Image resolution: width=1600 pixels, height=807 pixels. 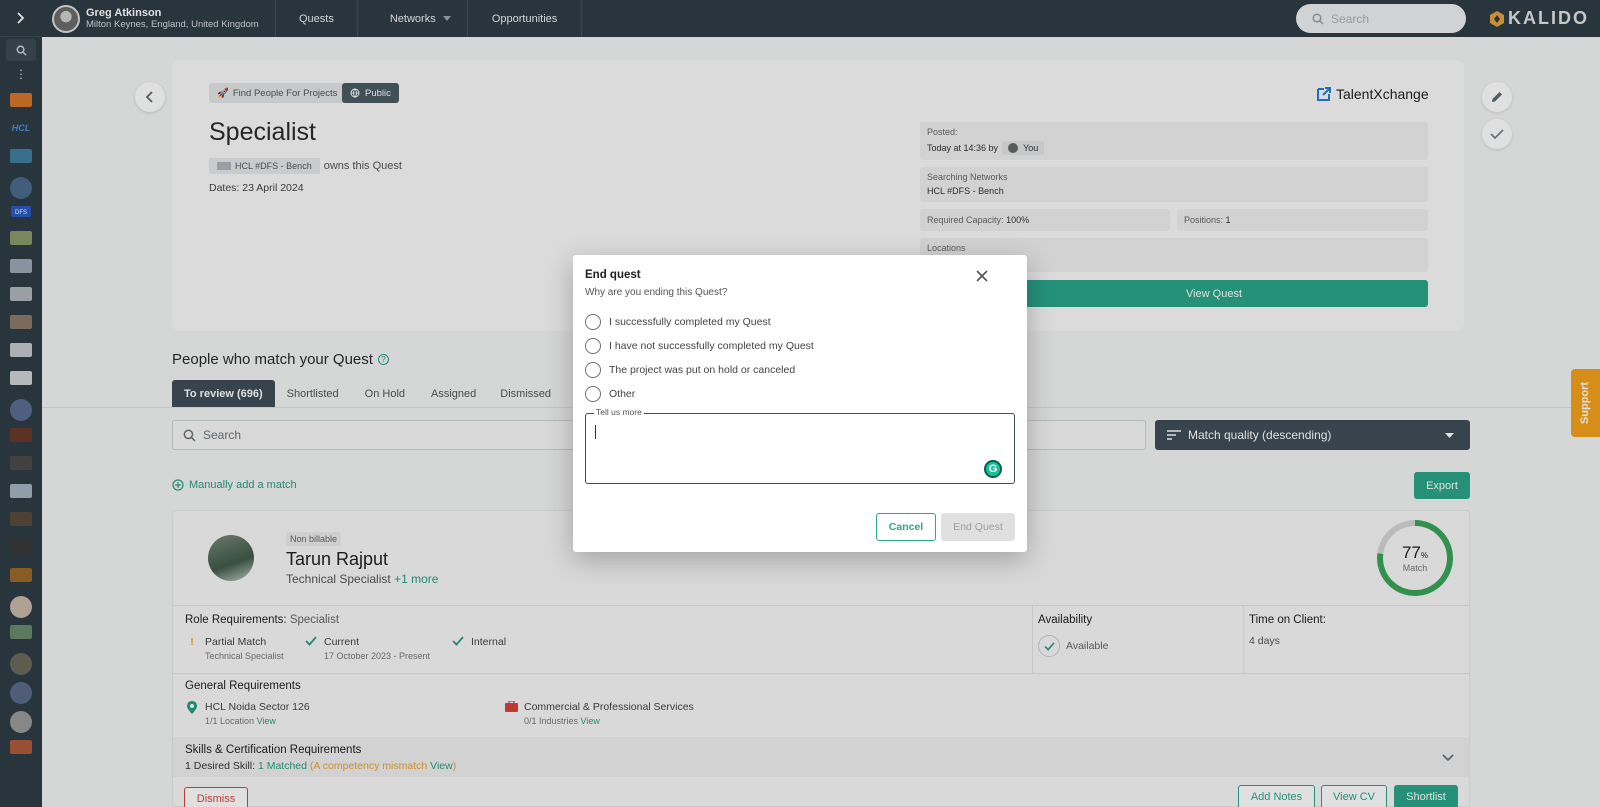 I want to click on dialog-title: End quest, so click(x=613, y=275).